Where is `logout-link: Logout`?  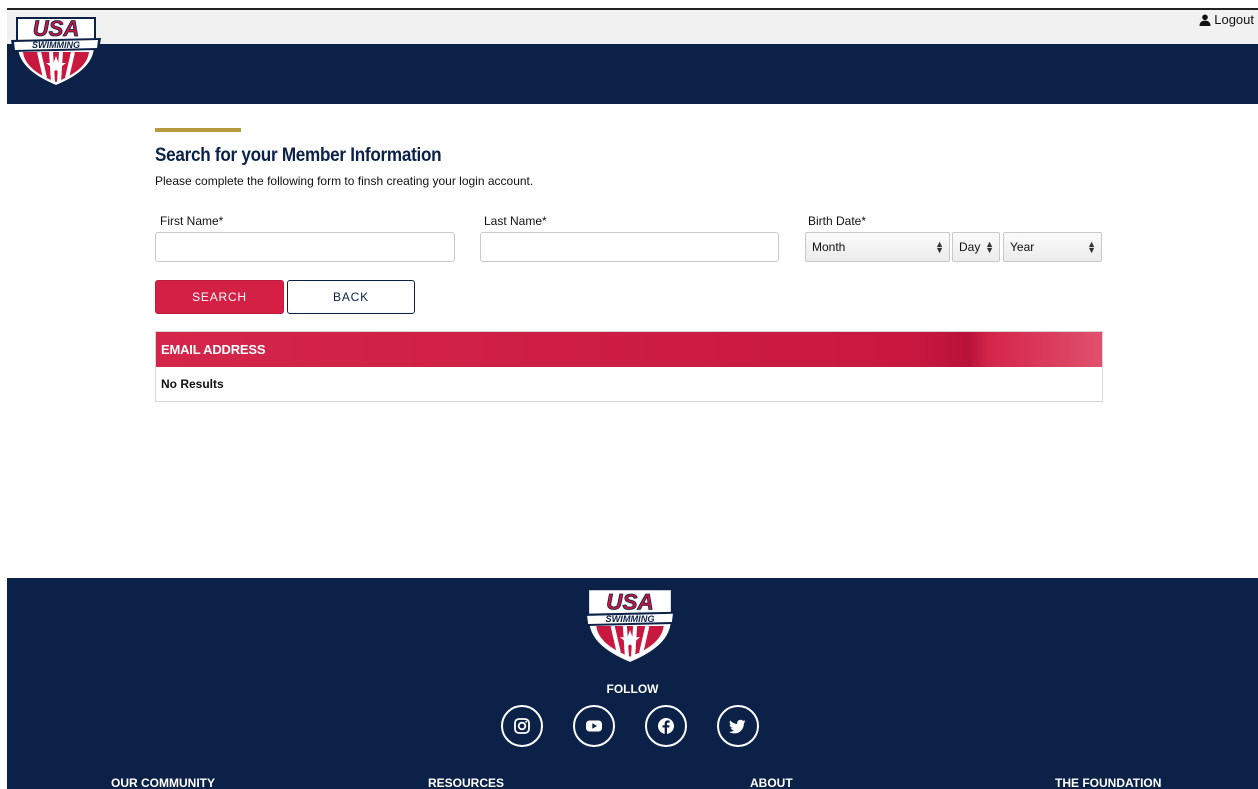 logout-link: Logout is located at coordinates (1226, 19).